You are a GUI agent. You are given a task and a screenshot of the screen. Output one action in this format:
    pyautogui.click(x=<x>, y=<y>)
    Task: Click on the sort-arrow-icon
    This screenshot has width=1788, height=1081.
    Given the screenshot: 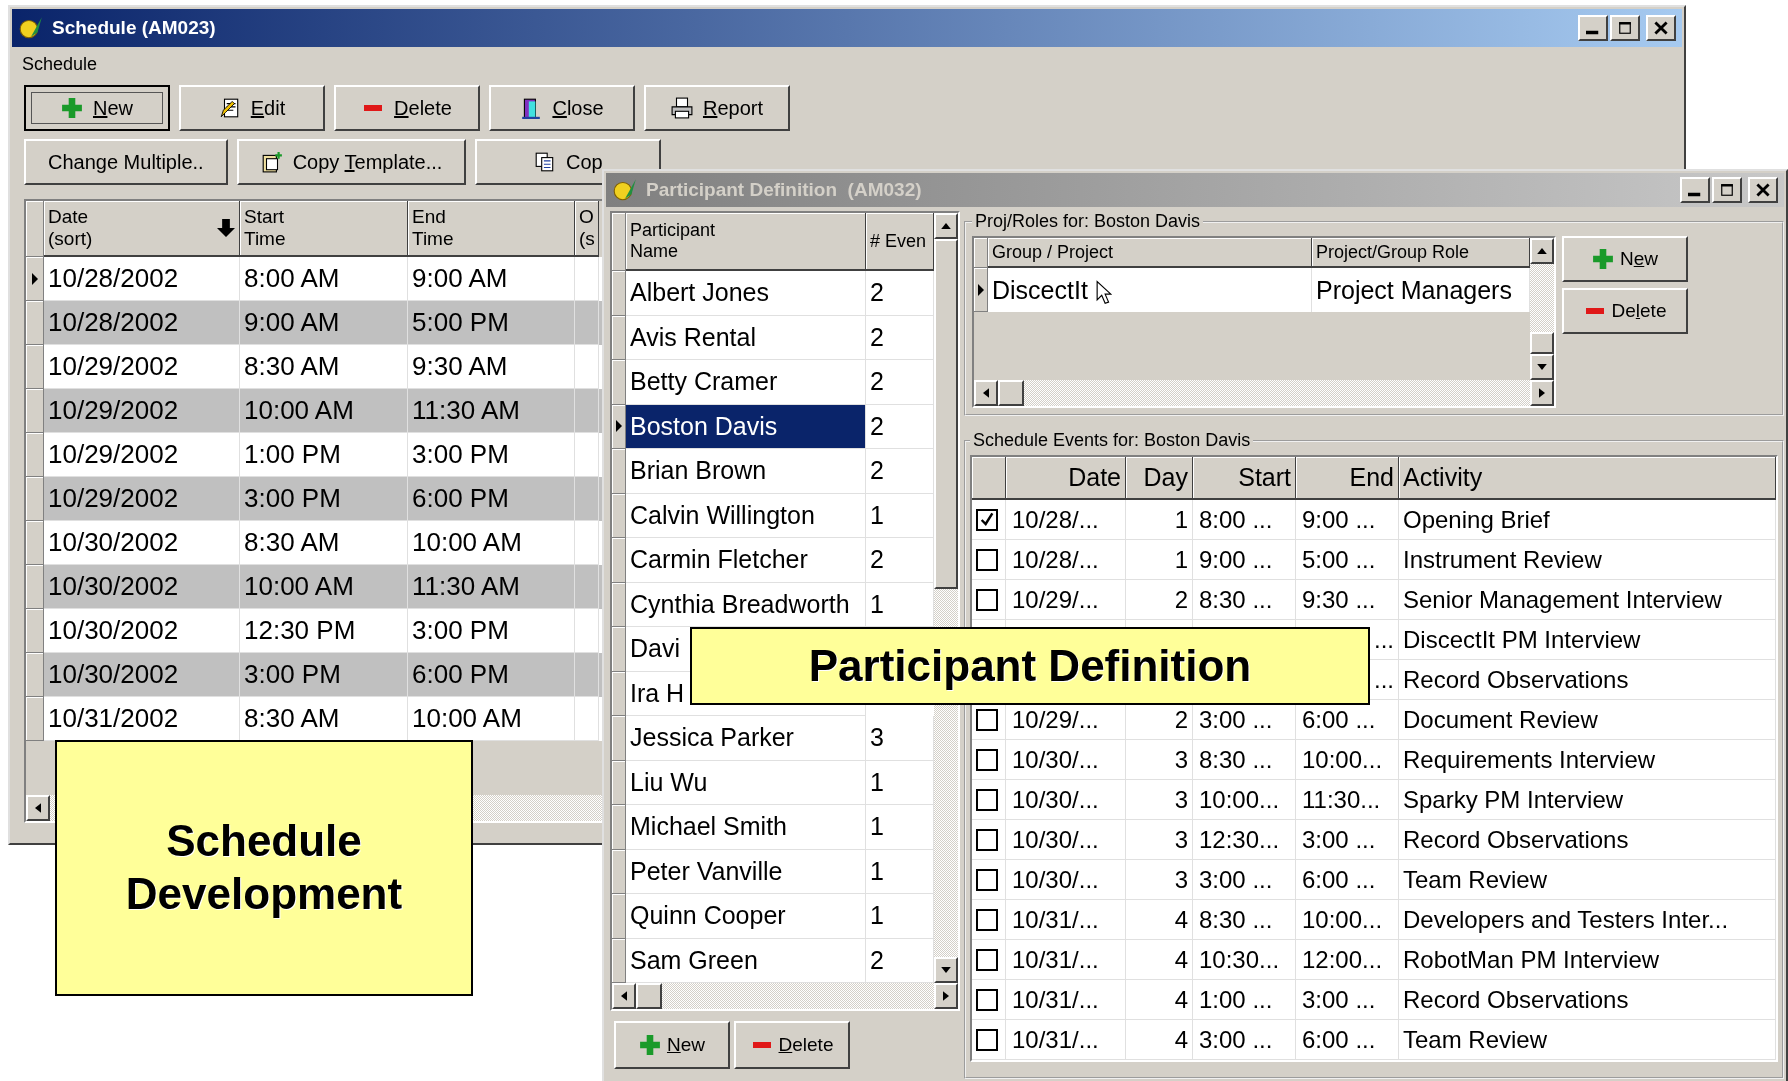 What is the action you would take?
    pyautogui.click(x=226, y=228)
    